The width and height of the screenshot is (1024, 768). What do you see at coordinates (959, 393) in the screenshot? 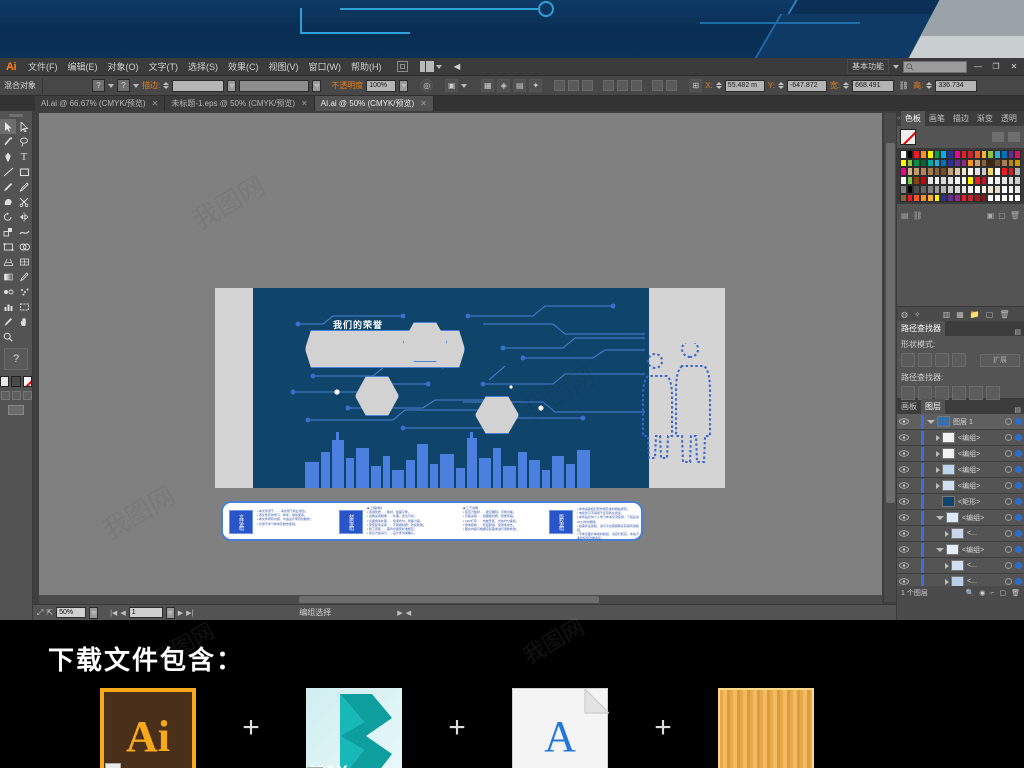
I see `crop-icon` at bounding box center [959, 393].